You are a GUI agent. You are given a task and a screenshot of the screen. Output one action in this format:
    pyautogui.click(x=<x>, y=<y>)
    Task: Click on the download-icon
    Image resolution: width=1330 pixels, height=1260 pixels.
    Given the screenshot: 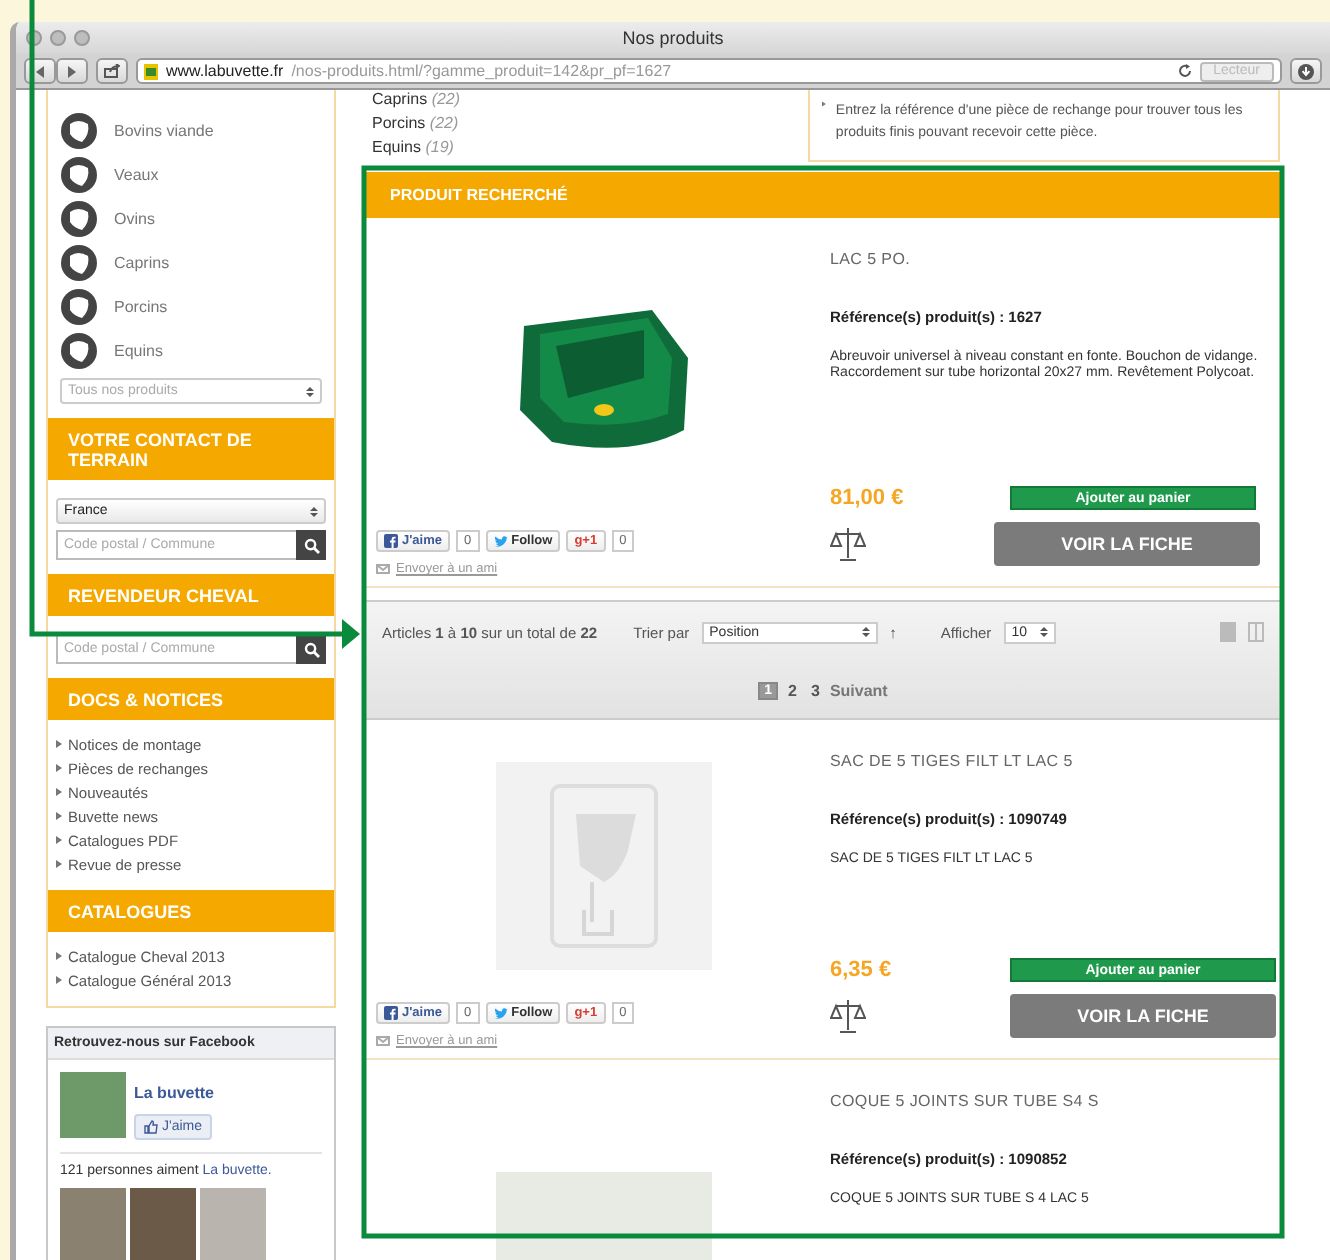 What is the action you would take?
    pyautogui.click(x=1306, y=71)
    